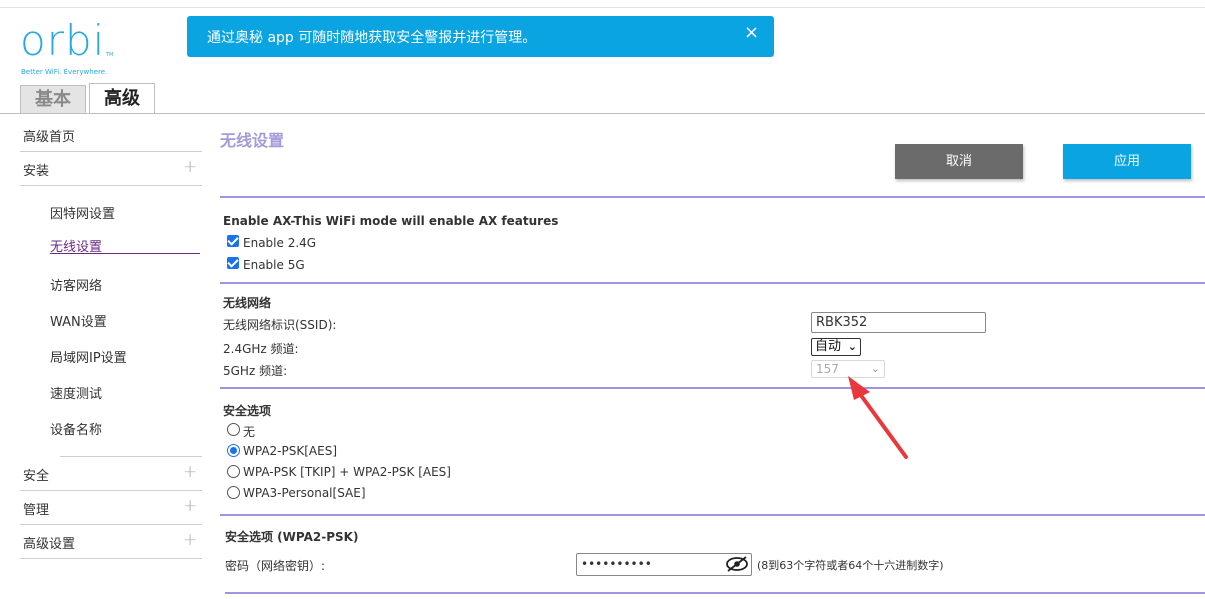  What do you see at coordinates (64, 72) in the screenshot?
I see `logo-tagline: Better WiFi. Everywhere.` at bounding box center [64, 72].